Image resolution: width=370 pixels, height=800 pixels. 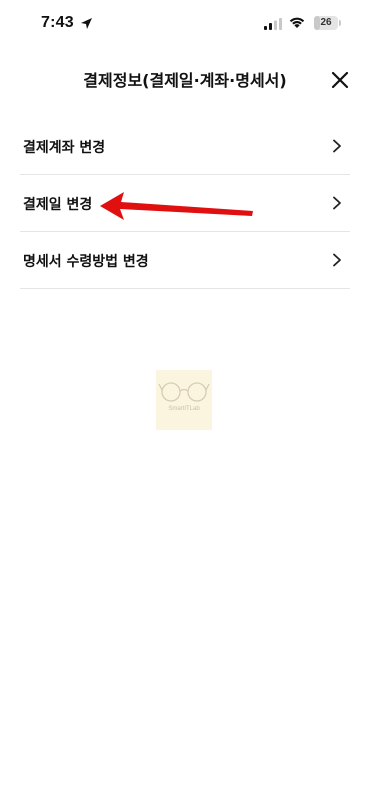 I want to click on wifi-icon, so click(x=297, y=22).